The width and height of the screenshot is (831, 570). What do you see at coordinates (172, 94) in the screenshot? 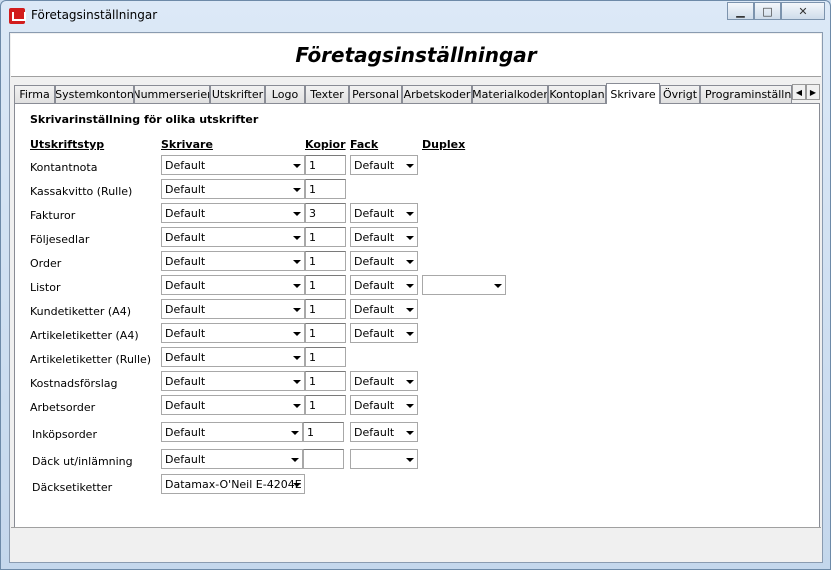
I see `tab-nummerserier: Nummerserier` at bounding box center [172, 94].